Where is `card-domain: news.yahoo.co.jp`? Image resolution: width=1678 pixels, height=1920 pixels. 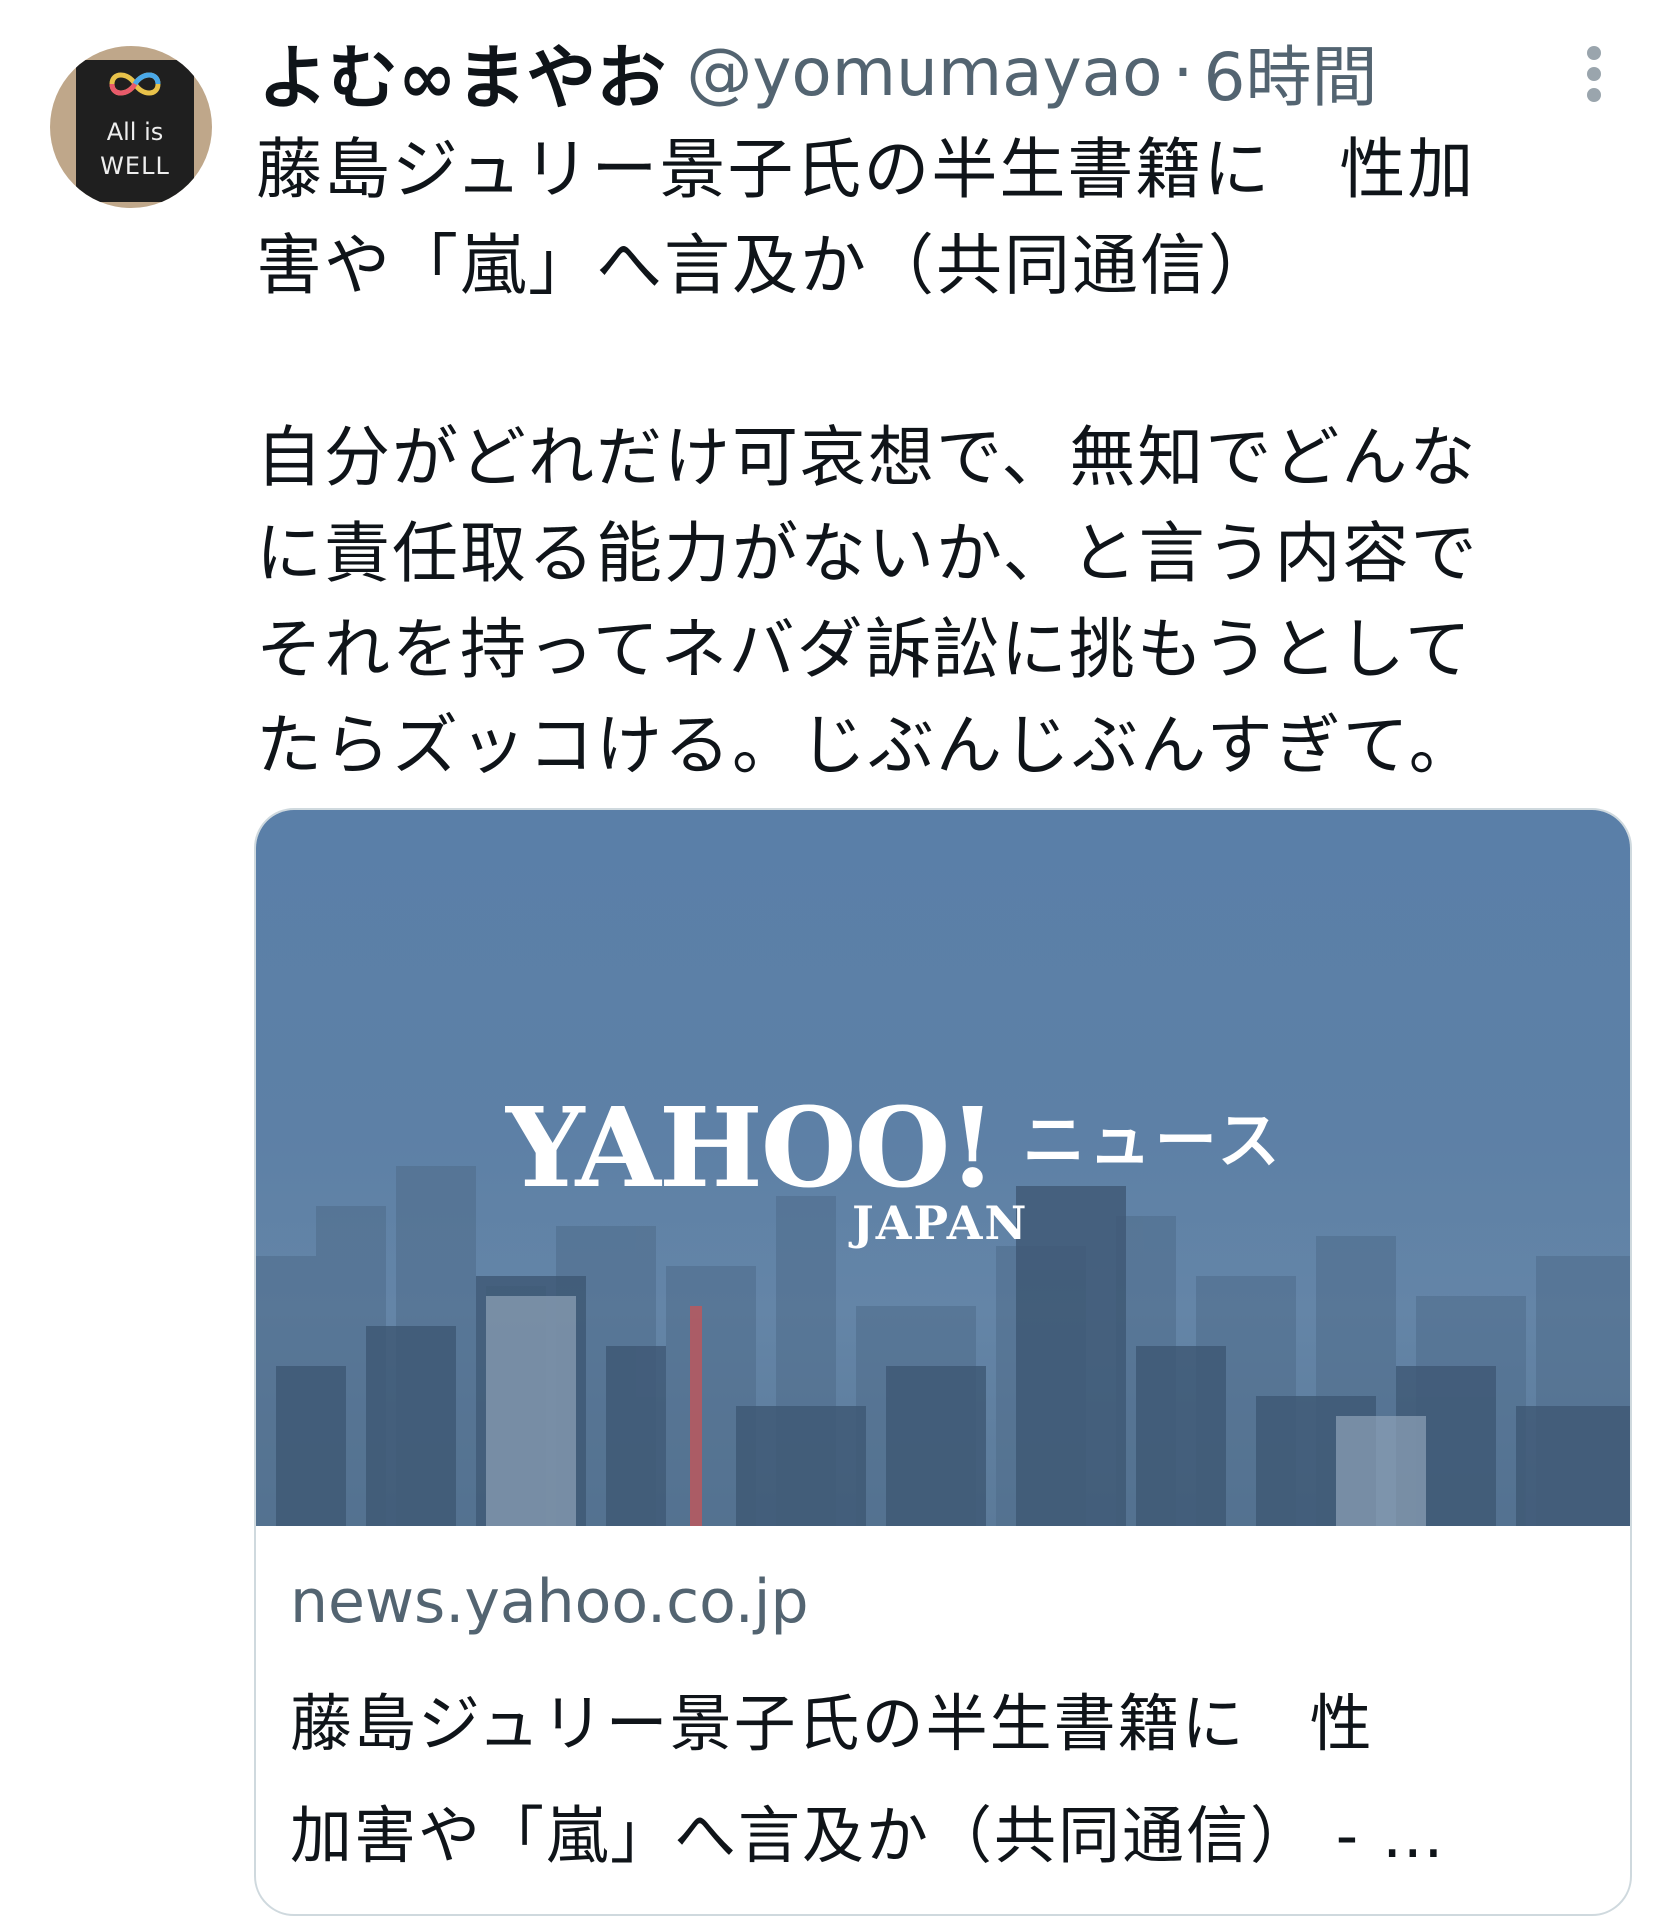 card-domain: news.yahoo.co.jp is located at coordinates (549, 1602).